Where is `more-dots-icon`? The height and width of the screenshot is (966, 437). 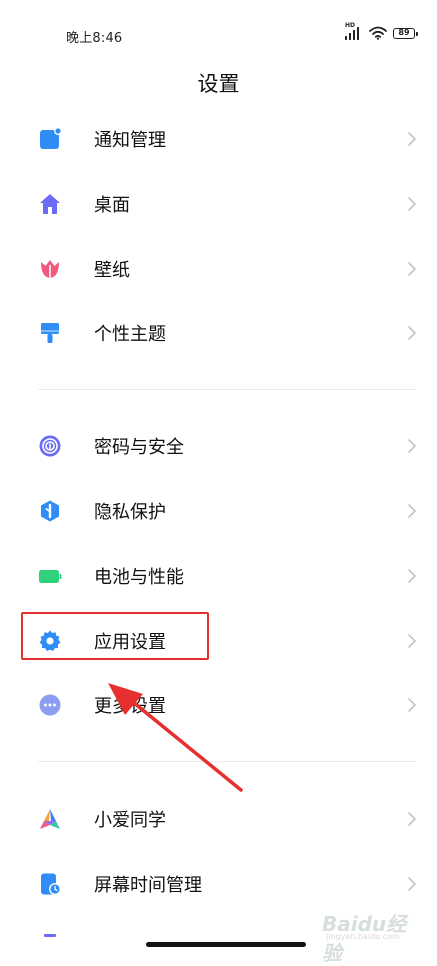
more-dots-icon is located at coordinates (50, 705).